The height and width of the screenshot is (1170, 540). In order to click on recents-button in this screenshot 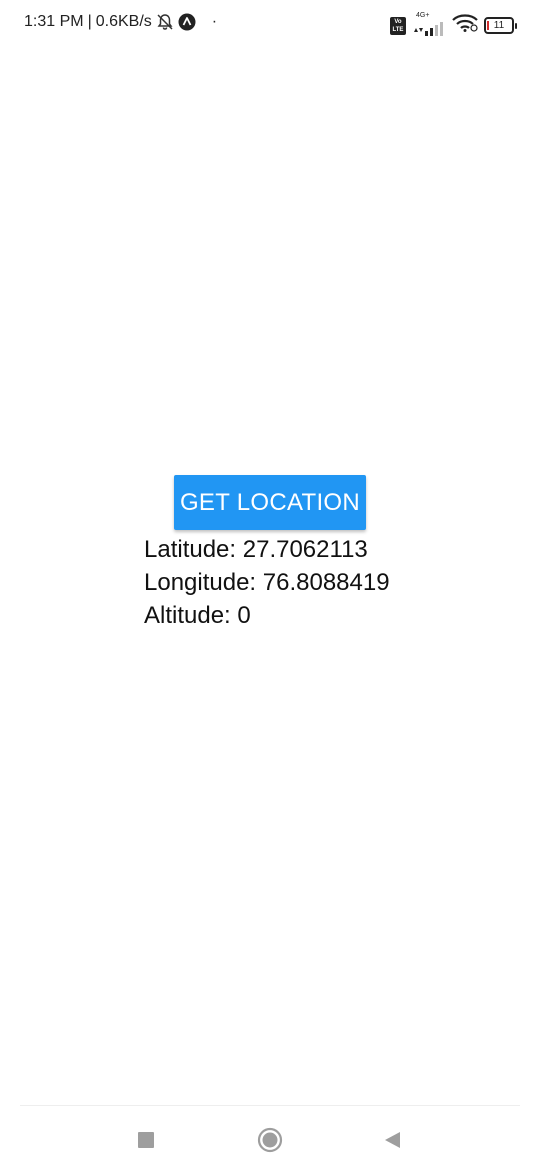, I will do `click(146, 1140)`.